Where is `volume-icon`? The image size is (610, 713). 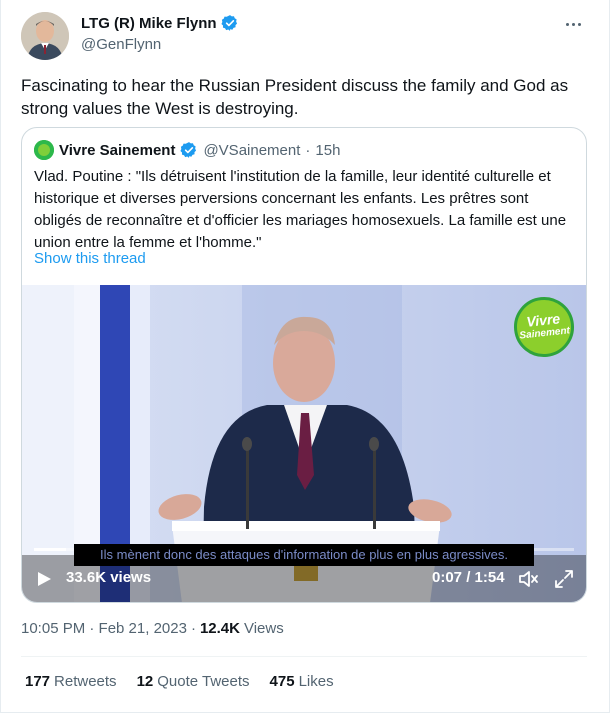 volume-icon is located at coordinates (529, 579).